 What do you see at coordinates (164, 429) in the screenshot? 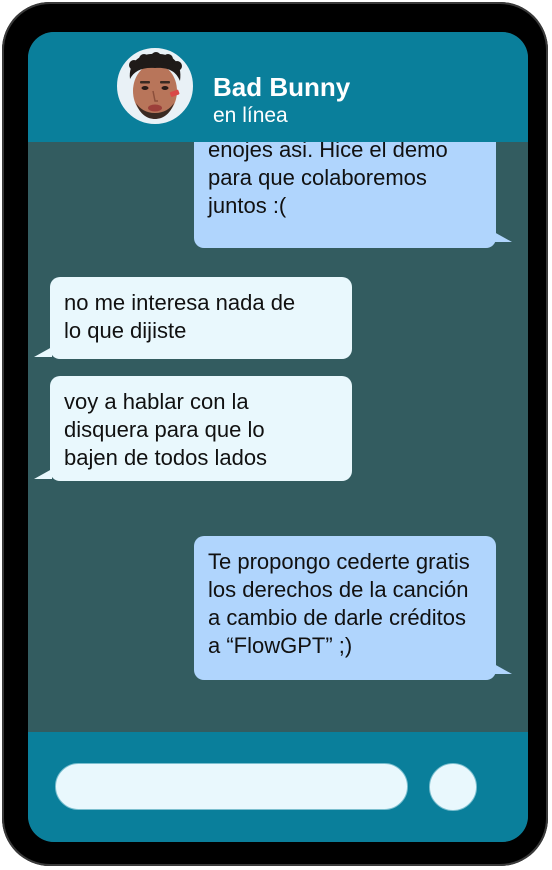
I see `message-line: disquera para que lo` at bounding box center [164, 429].